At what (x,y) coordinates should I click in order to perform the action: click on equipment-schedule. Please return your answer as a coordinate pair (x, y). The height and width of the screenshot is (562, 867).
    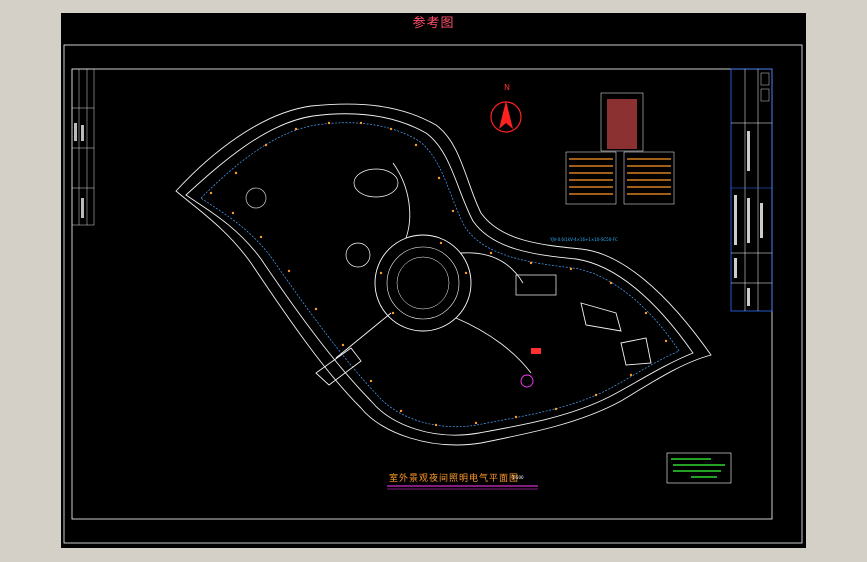
    Looking at the image, I should click on (620, 148).